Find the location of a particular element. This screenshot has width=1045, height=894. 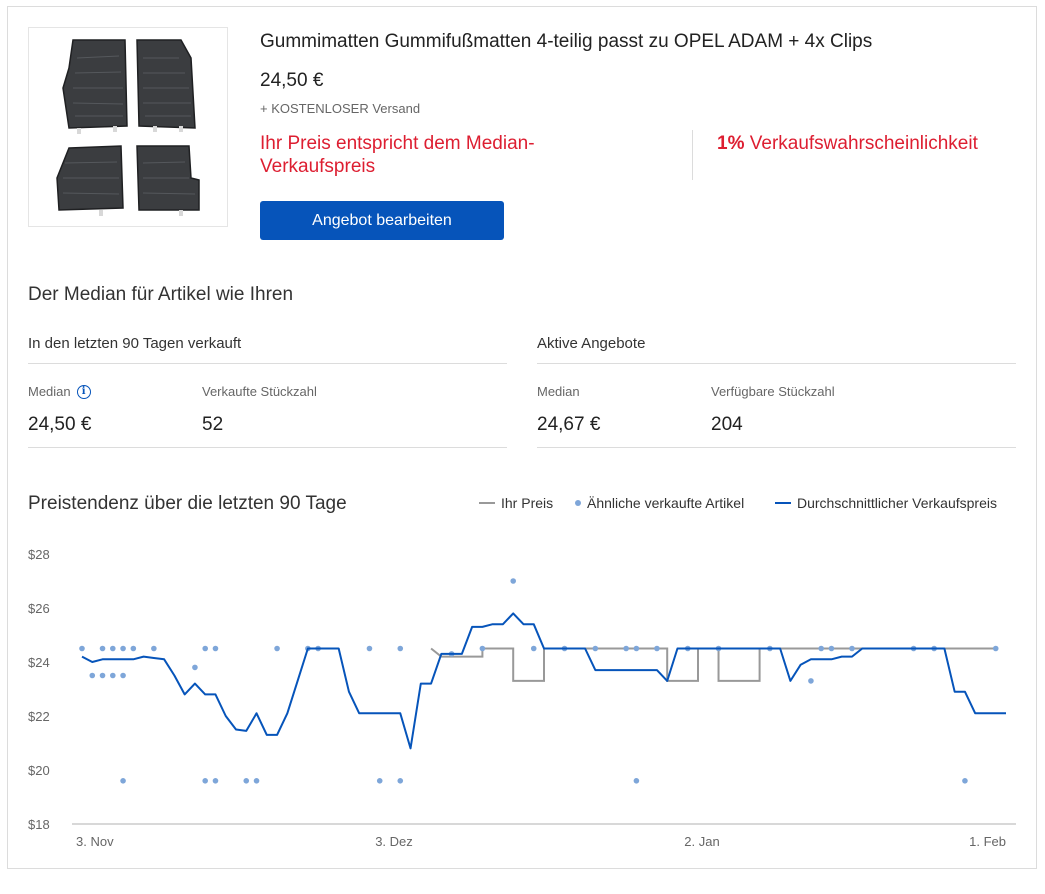

active-count-value: 204 is located at coordinates (727, 424).